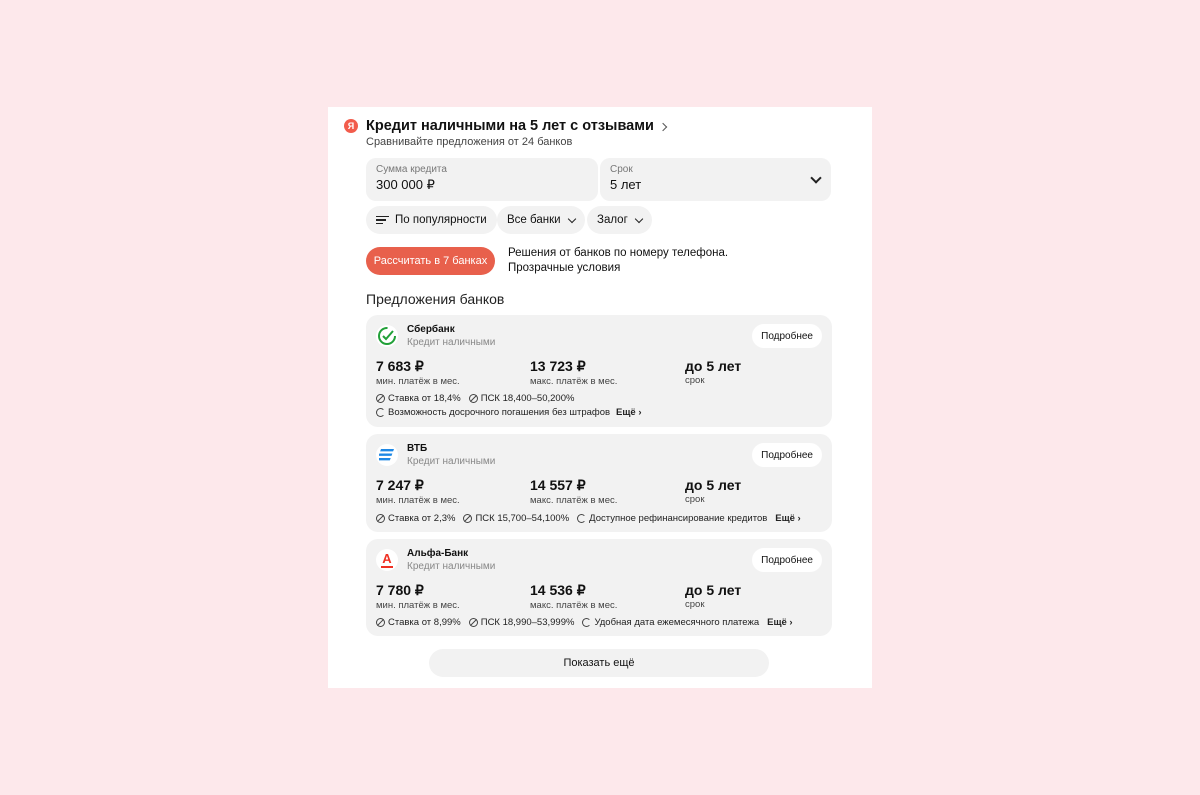 The height and width of the screenshot is (795, 1200). Describe the element at coordinates (558, 366) in the screenshot. I see `max-payment-value: 13 723 ₽` at that location.